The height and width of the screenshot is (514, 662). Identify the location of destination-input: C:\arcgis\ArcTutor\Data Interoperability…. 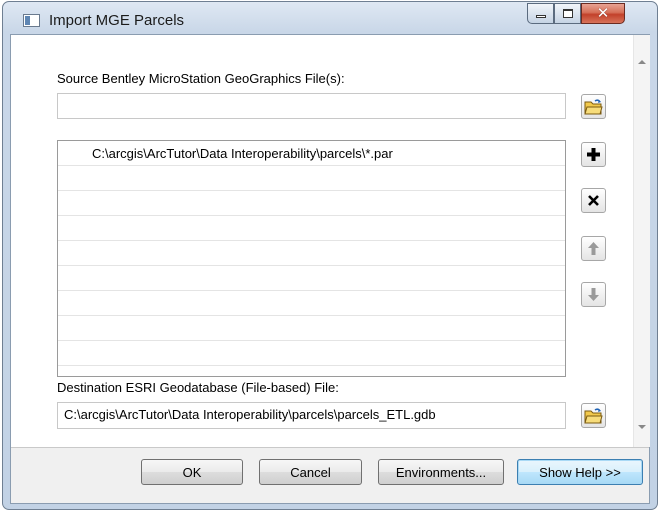
(311, 415).